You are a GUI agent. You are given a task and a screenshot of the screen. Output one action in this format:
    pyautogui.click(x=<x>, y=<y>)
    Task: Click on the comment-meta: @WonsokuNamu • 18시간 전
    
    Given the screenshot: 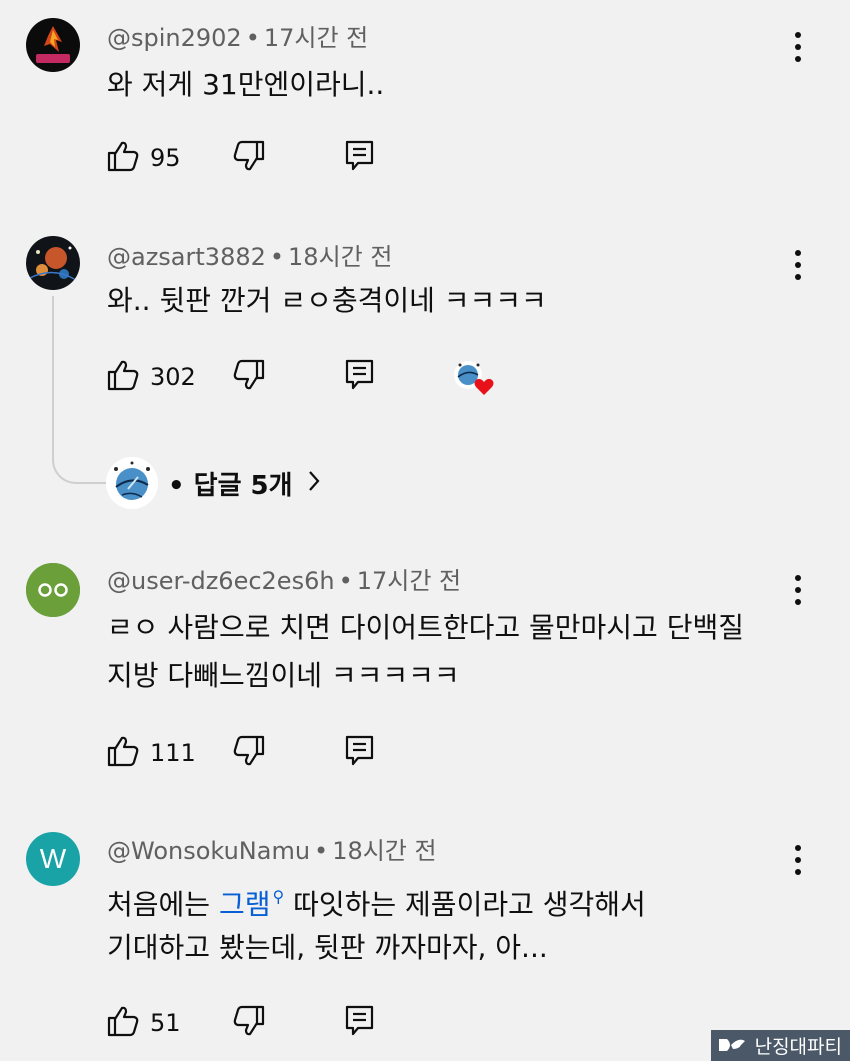 What is the action you would take?
    pyautogui.click(x=272, y=851)
    